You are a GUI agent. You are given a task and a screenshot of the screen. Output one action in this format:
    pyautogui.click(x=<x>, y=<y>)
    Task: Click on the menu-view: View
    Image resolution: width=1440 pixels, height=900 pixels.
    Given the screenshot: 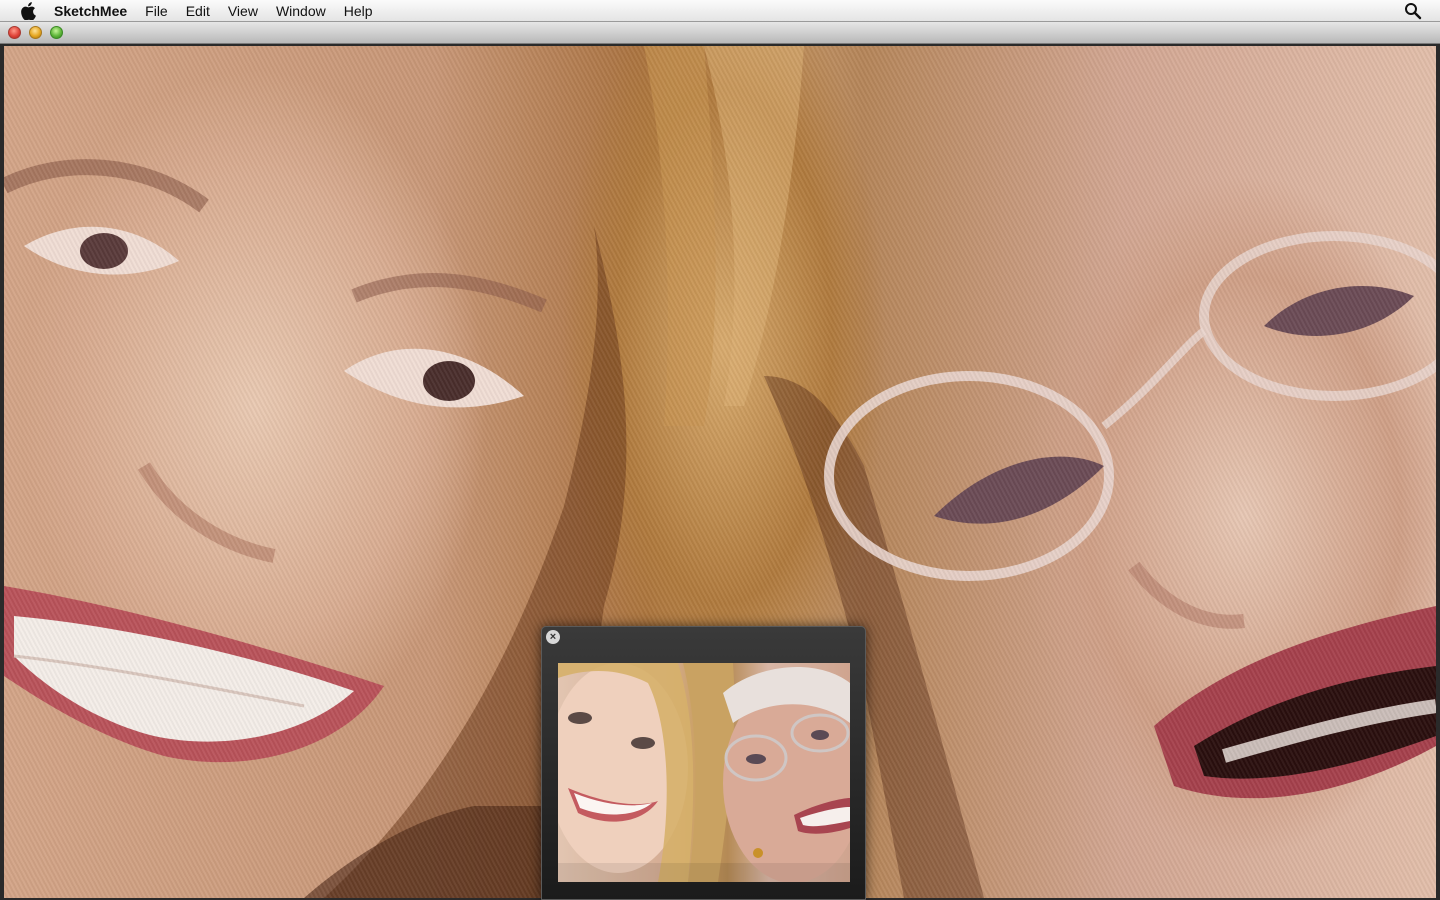 What is the action you would take?
    pyautogui.click(x=243, y=11)
    